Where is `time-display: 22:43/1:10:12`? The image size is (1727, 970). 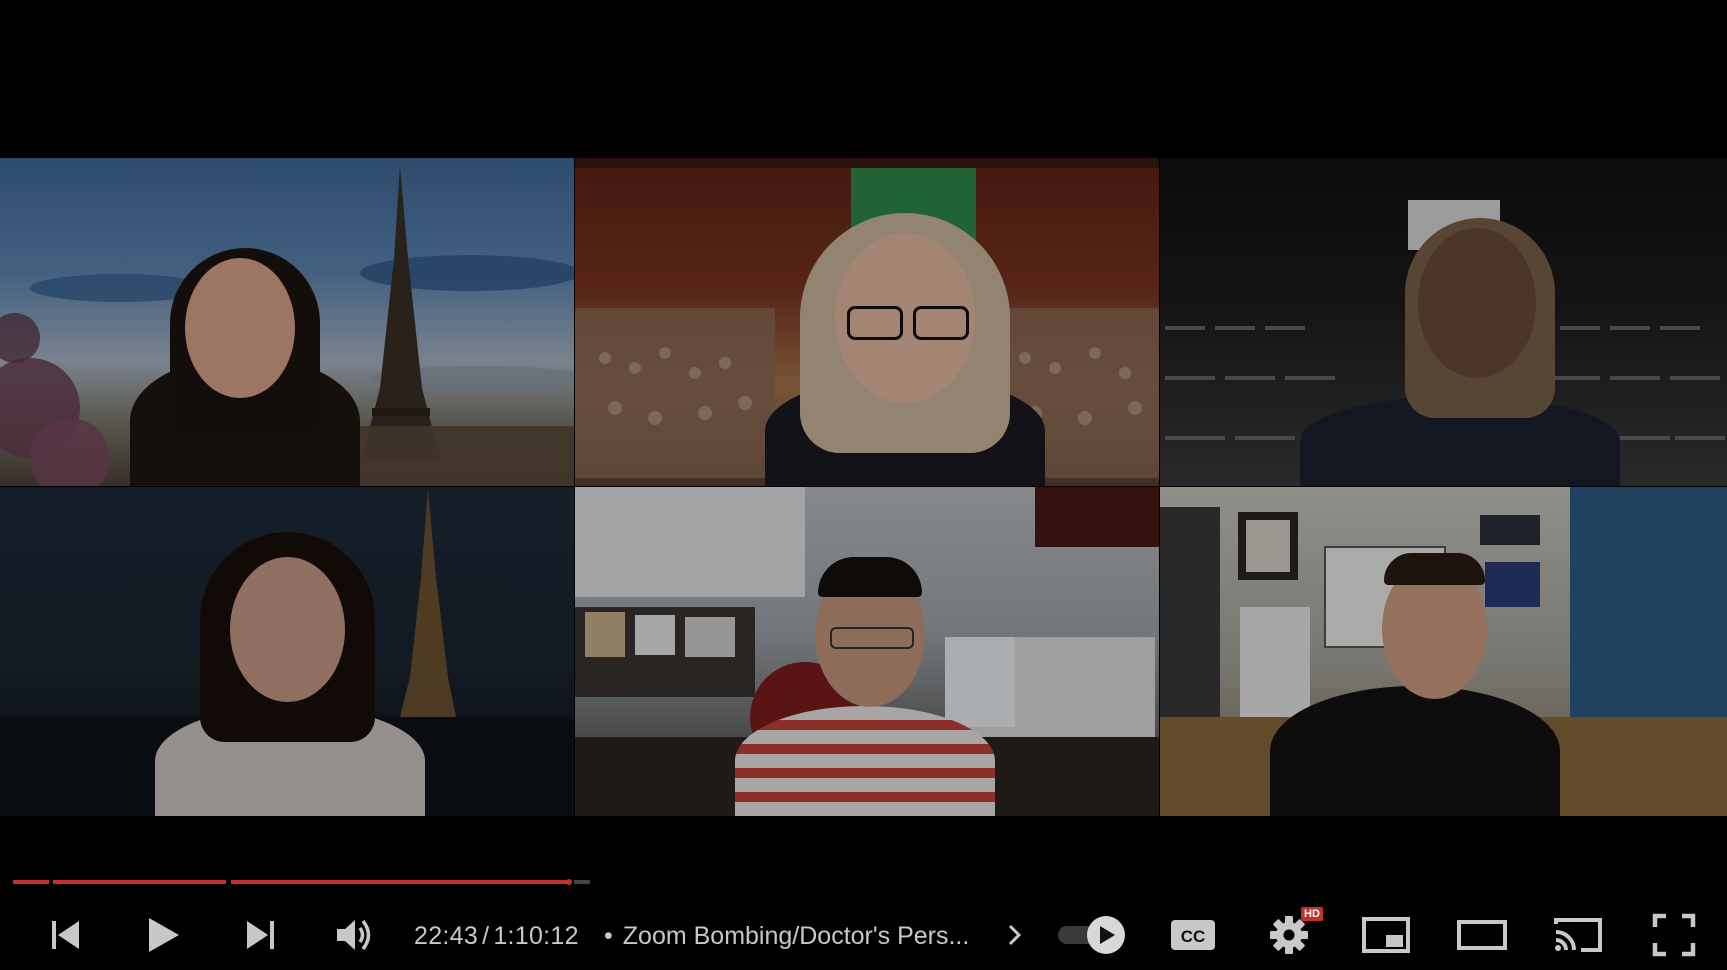
time-display: 22:43/1:10:12 is located at coordinates (496, 936).